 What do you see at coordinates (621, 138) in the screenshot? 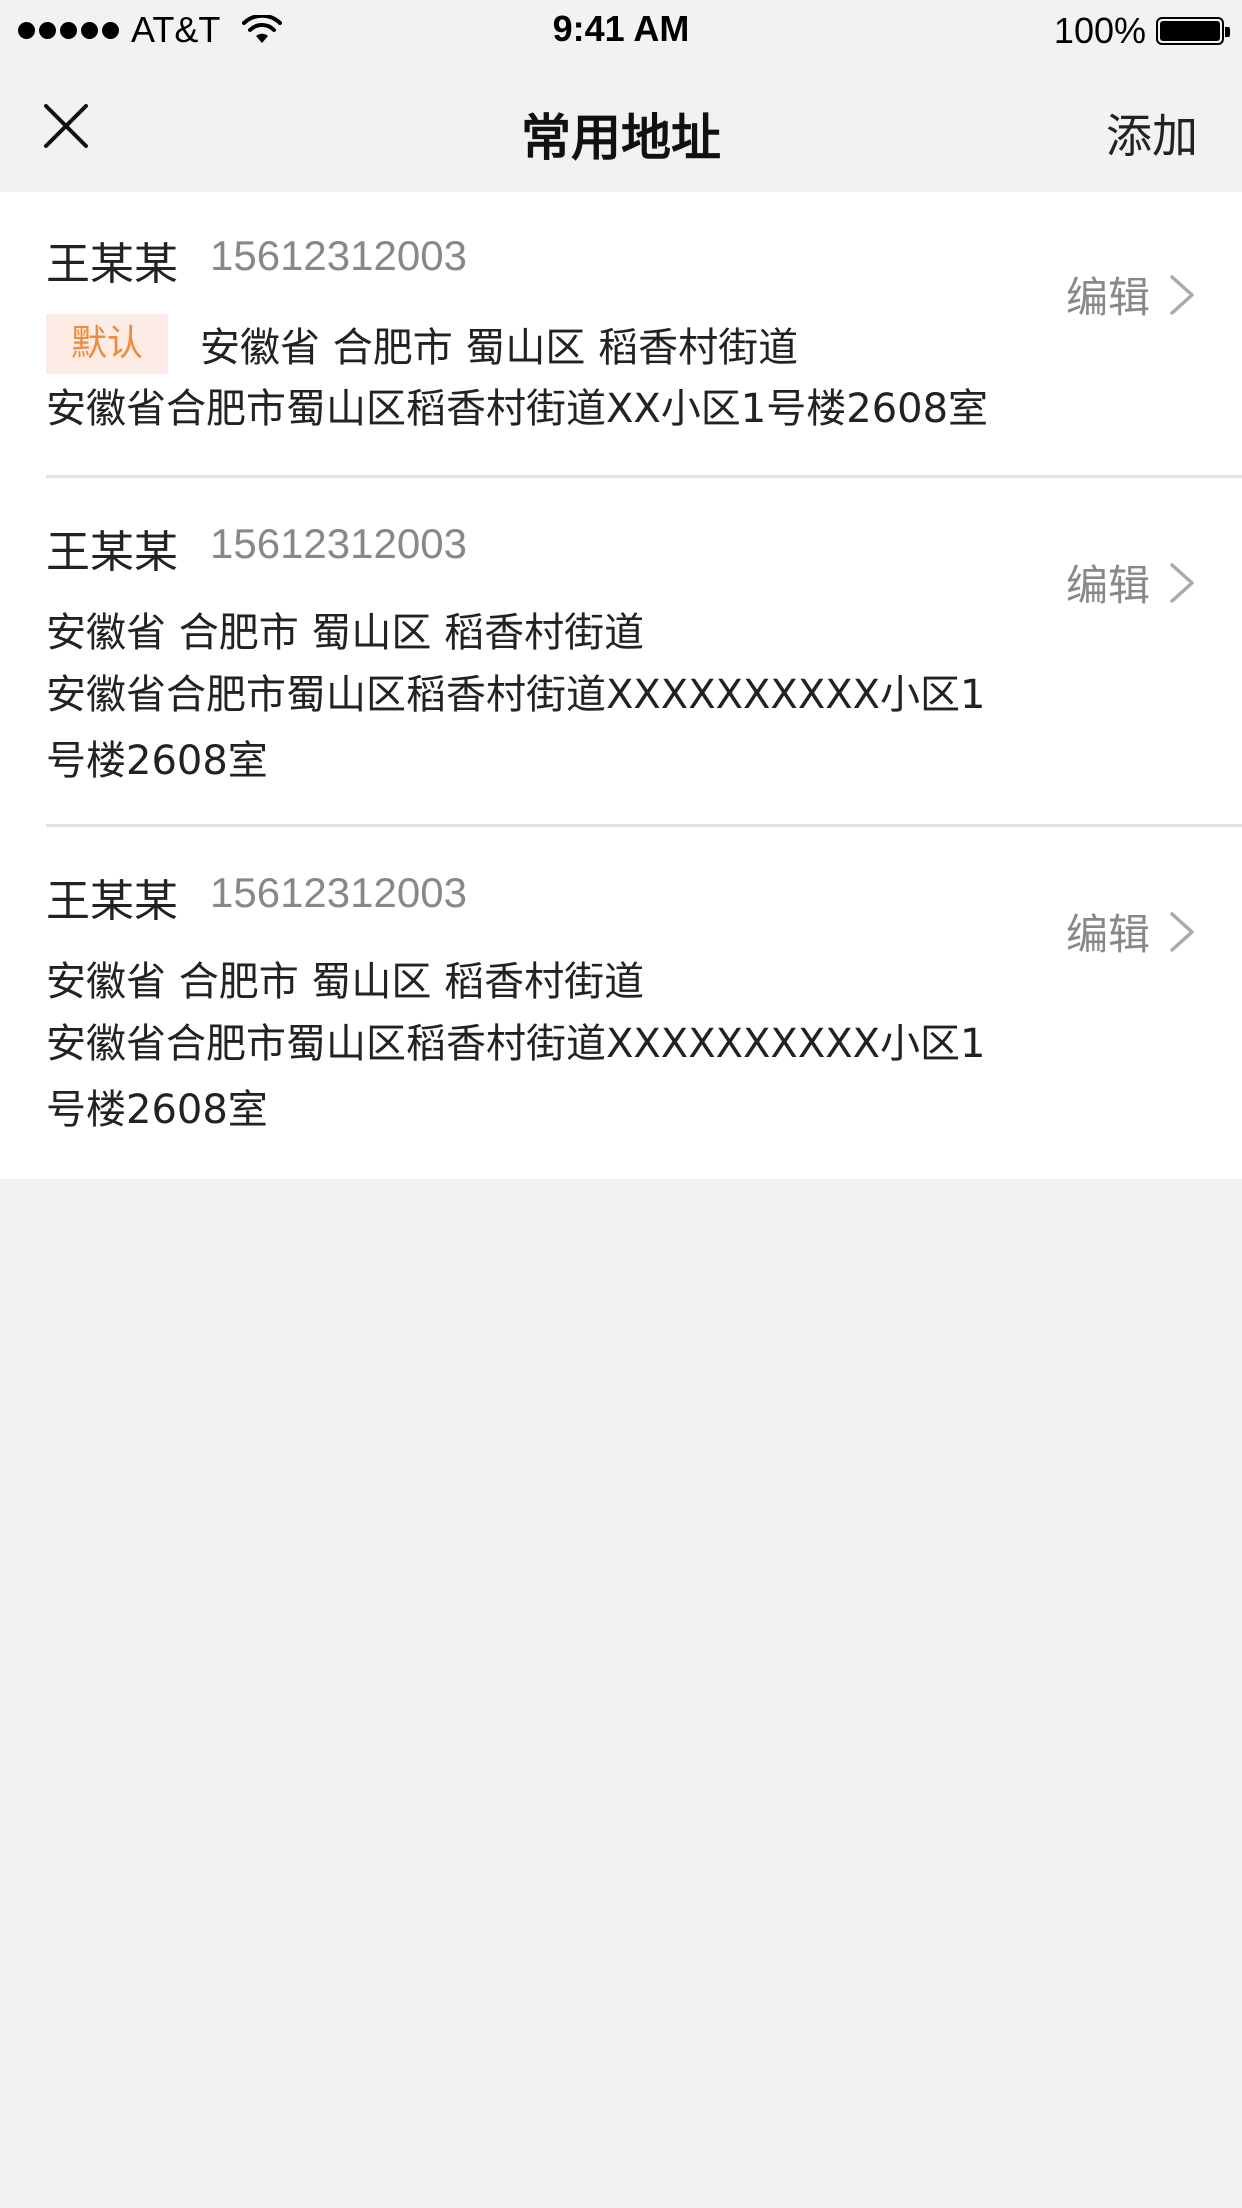
I see `page-title: 常用地址` at bounding box center [621, 138].